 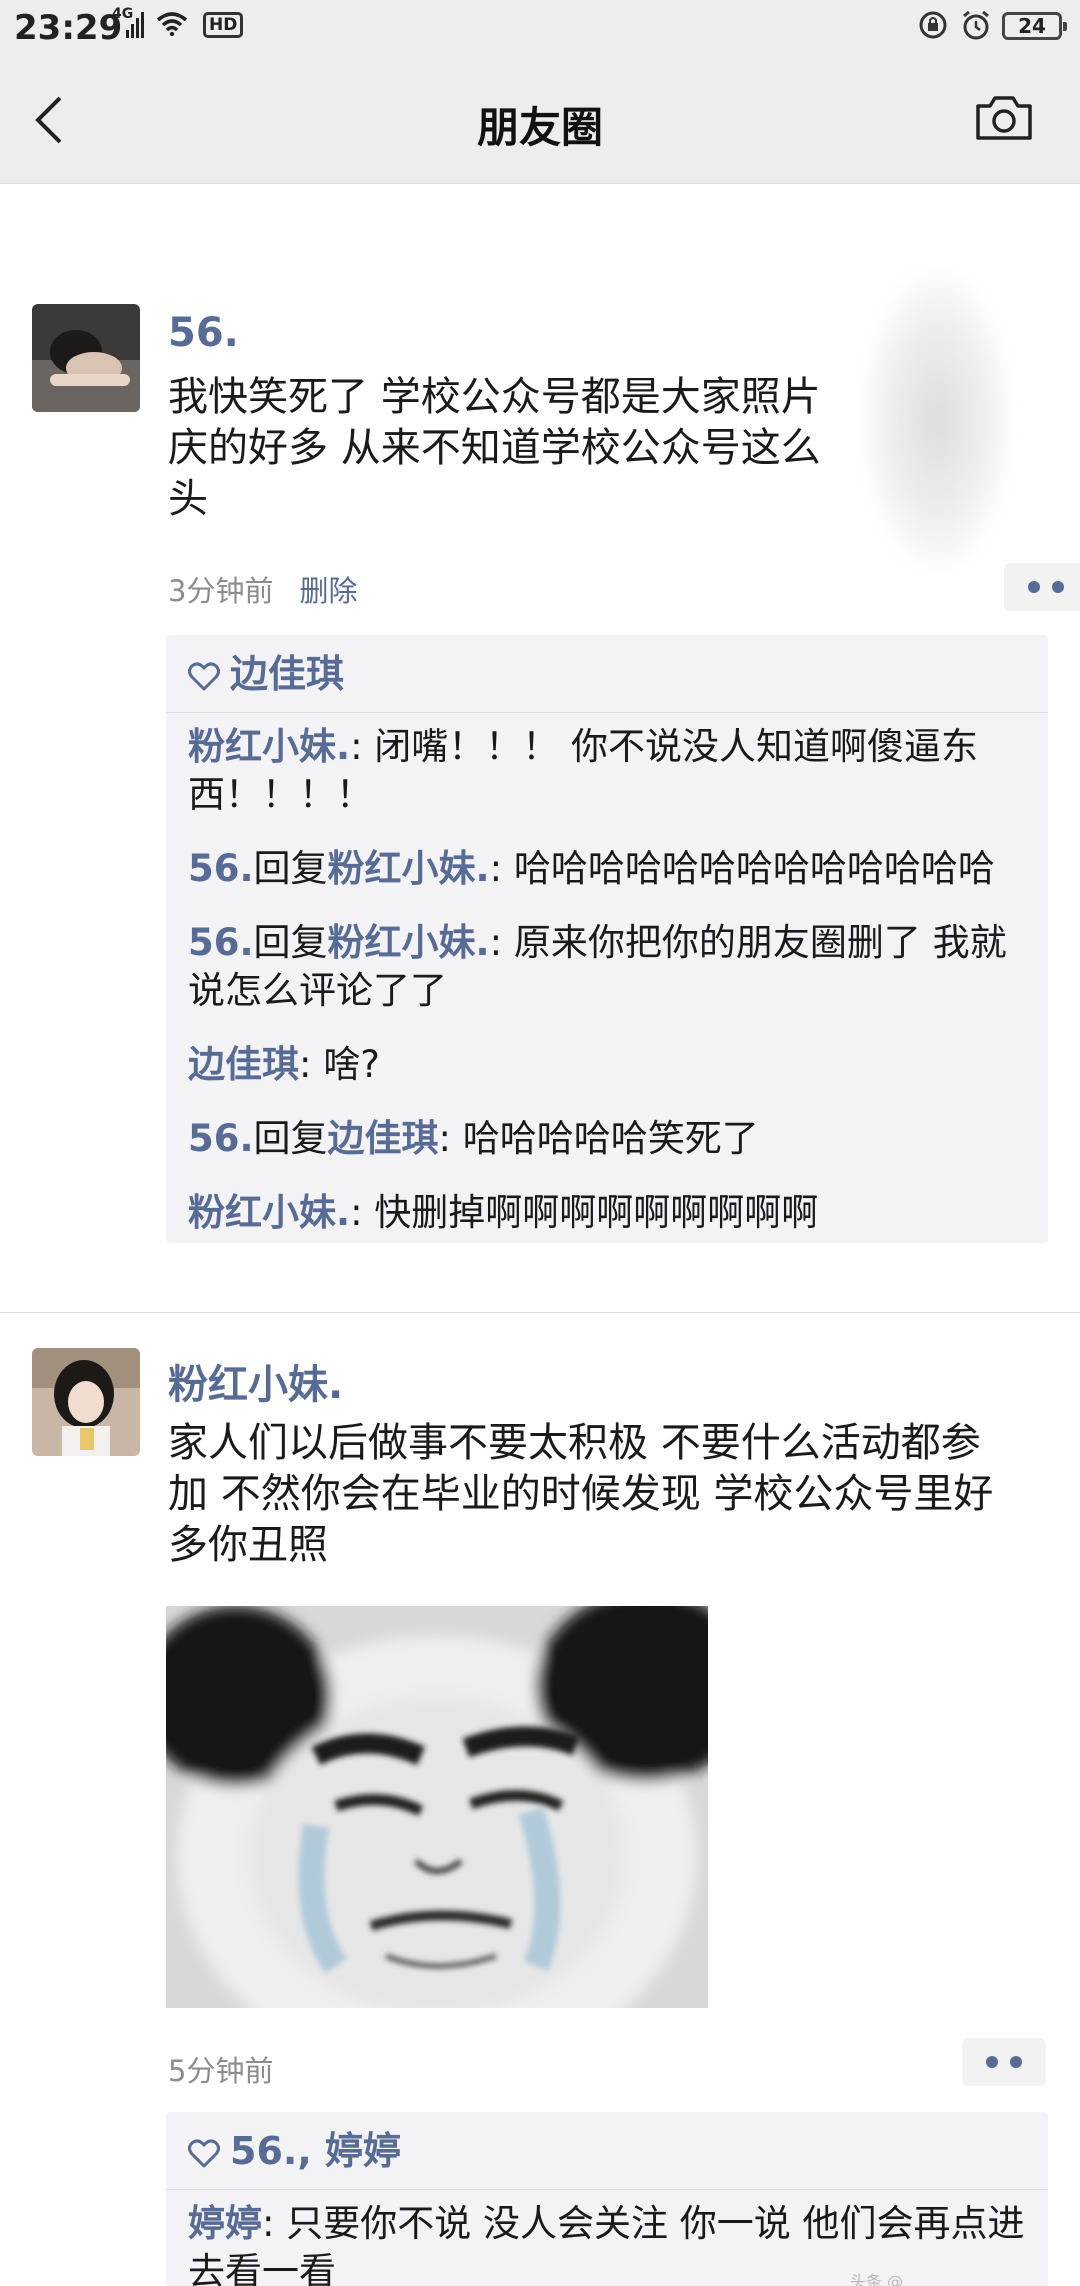 What do you see at coordinates (225, 2223) in the screenshot?
I see `comment-author: 婷婷` at bounding box center [225, 2223].